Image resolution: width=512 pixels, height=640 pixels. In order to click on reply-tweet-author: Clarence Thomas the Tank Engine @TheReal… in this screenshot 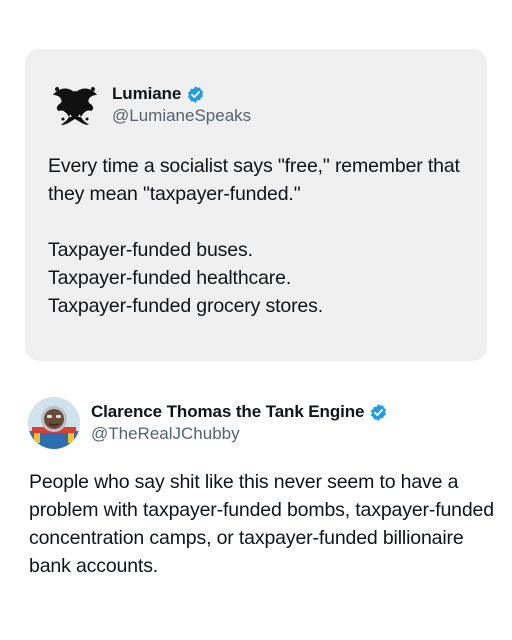, I will do `click(239, 423)`.